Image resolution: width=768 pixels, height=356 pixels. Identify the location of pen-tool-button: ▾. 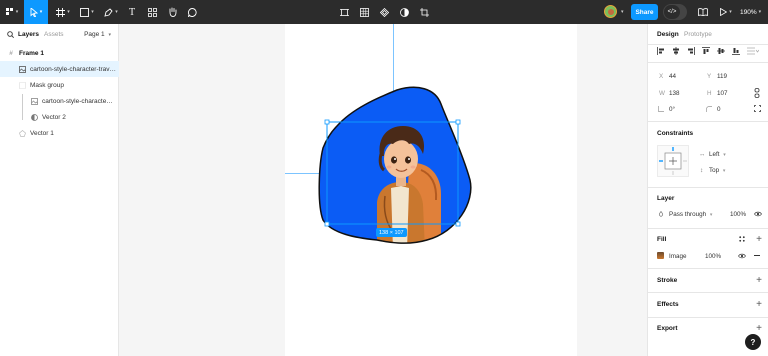
(111, 12).